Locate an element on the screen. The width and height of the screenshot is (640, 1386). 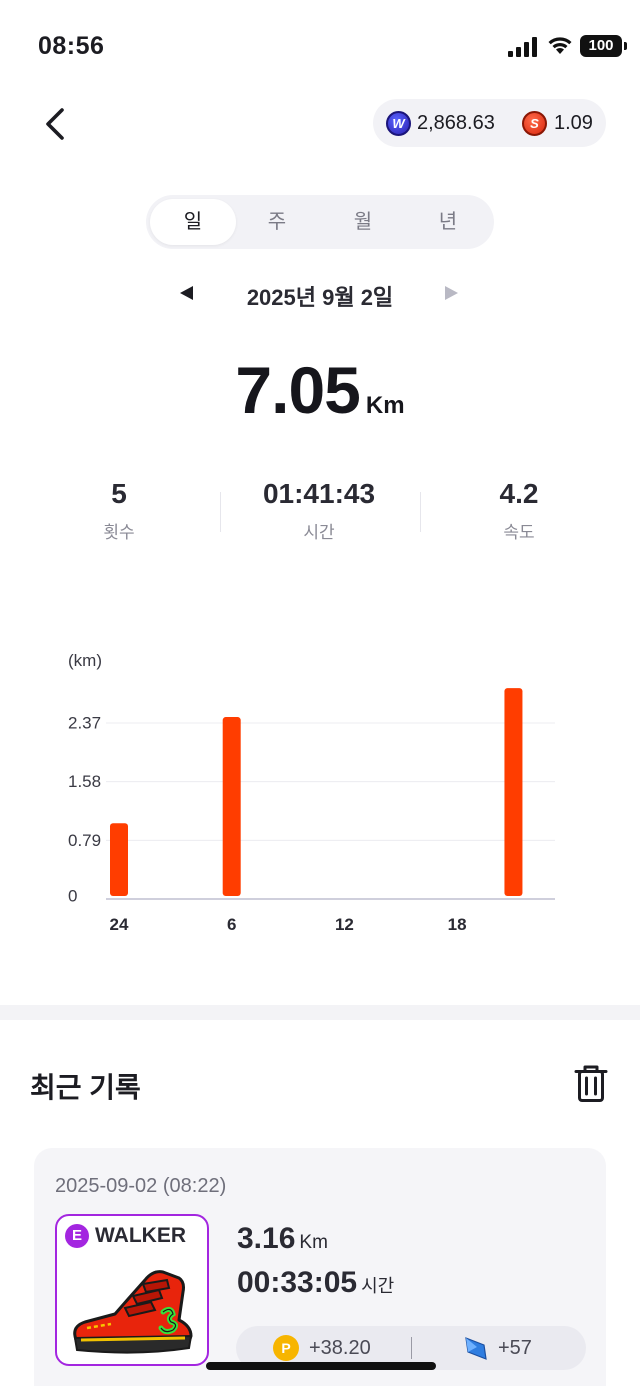
recent-records-title: 최근 기록 is located at coordinates (85, 1087).